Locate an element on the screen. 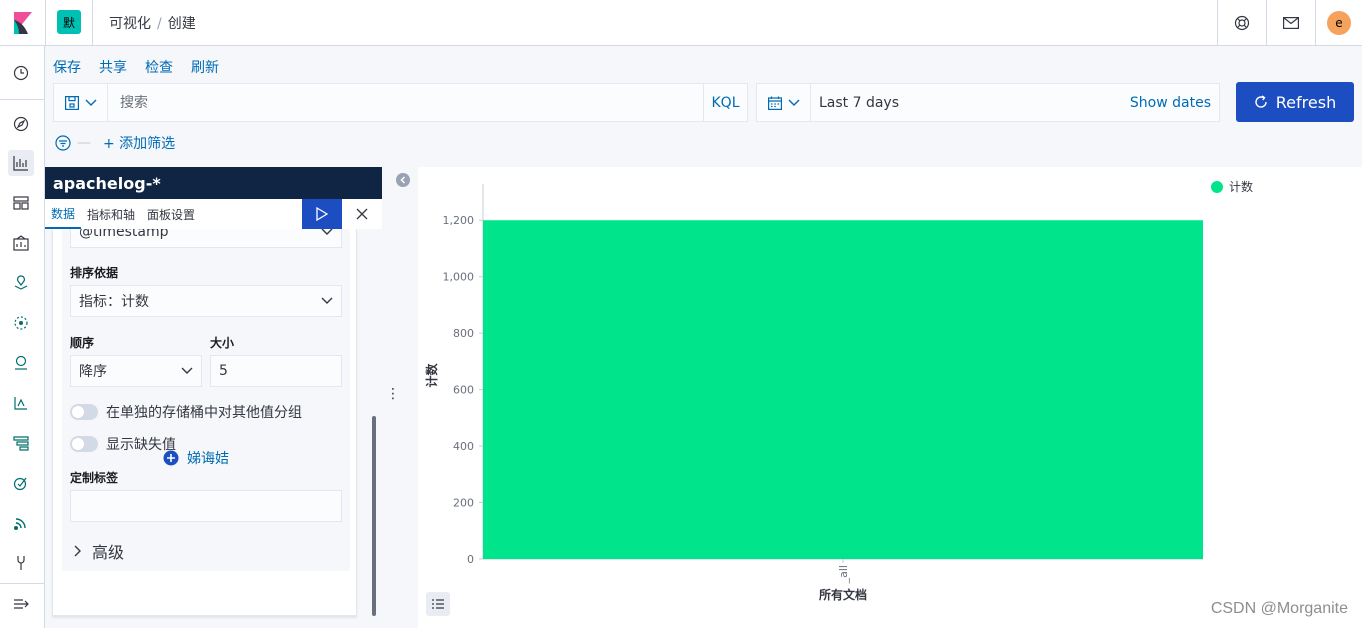 The height and width of the screenshot is (632, 1362). y-tick-label: 600 is located at coordinates (463, 390).